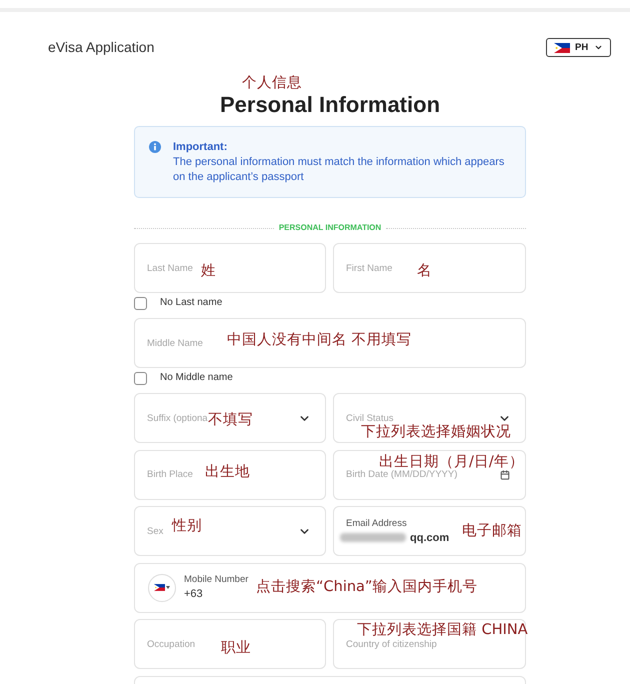 This screenshot has width=630, height=684. What do you see at coordinates (170, 474) in the screenshot?
I see `field-placeholder: Birth Place` at bounding box center [170, 474].